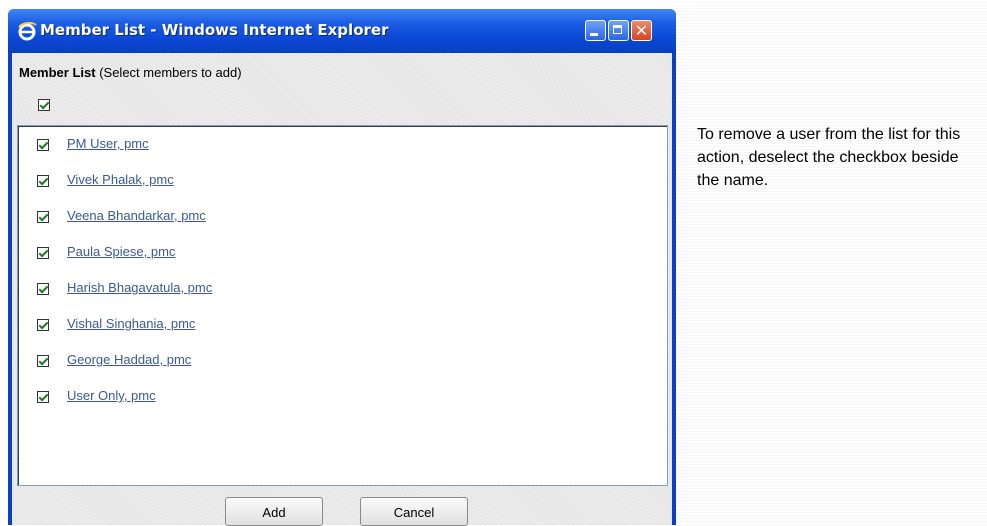 The height and width of the screenshot is (526, 987). I want to click on member-link: PM User, pmc, so click(108, 143).